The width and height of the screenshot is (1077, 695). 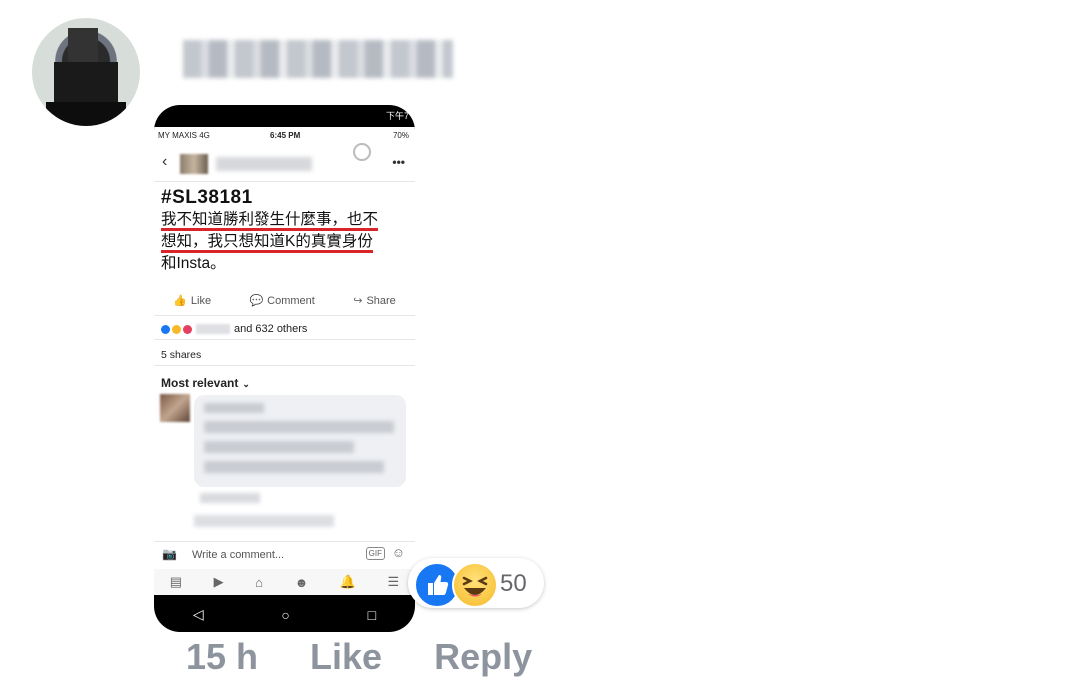 I want to click on comment-action-label: Comment, so click(x=291, y=300).